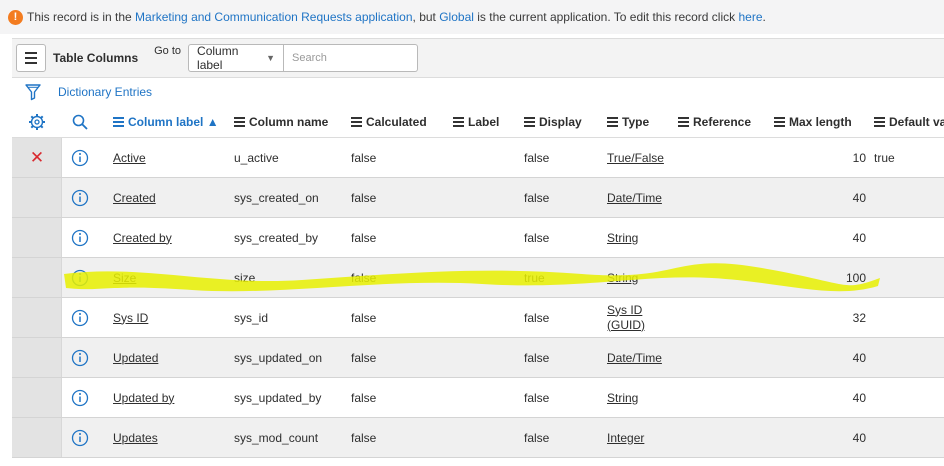 The height and width of the screenshot is (466, 944). What do you see at coordinates (276, 237) in the screenshot?
I see `column-name-cell: sys_created_by` at bounding box center [276, 237].